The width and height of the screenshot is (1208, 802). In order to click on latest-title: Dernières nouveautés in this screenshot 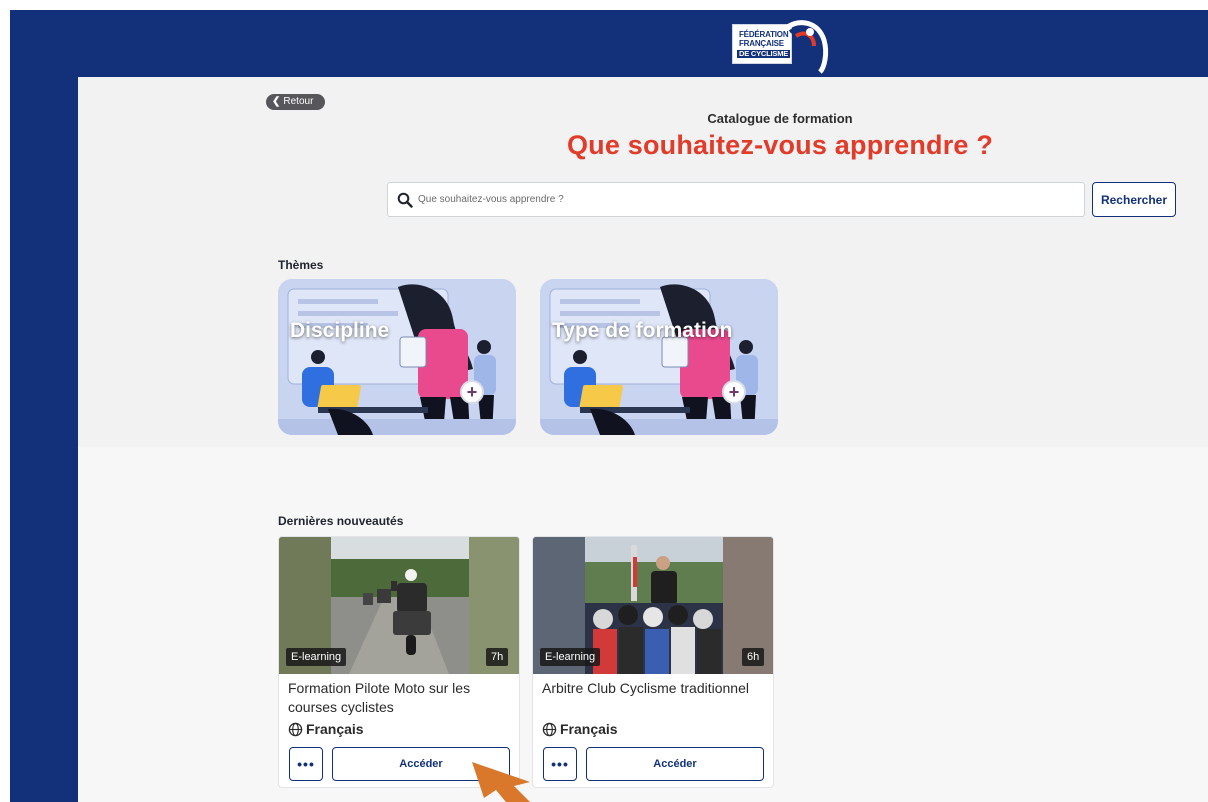, I will do `click(341, 521)`.